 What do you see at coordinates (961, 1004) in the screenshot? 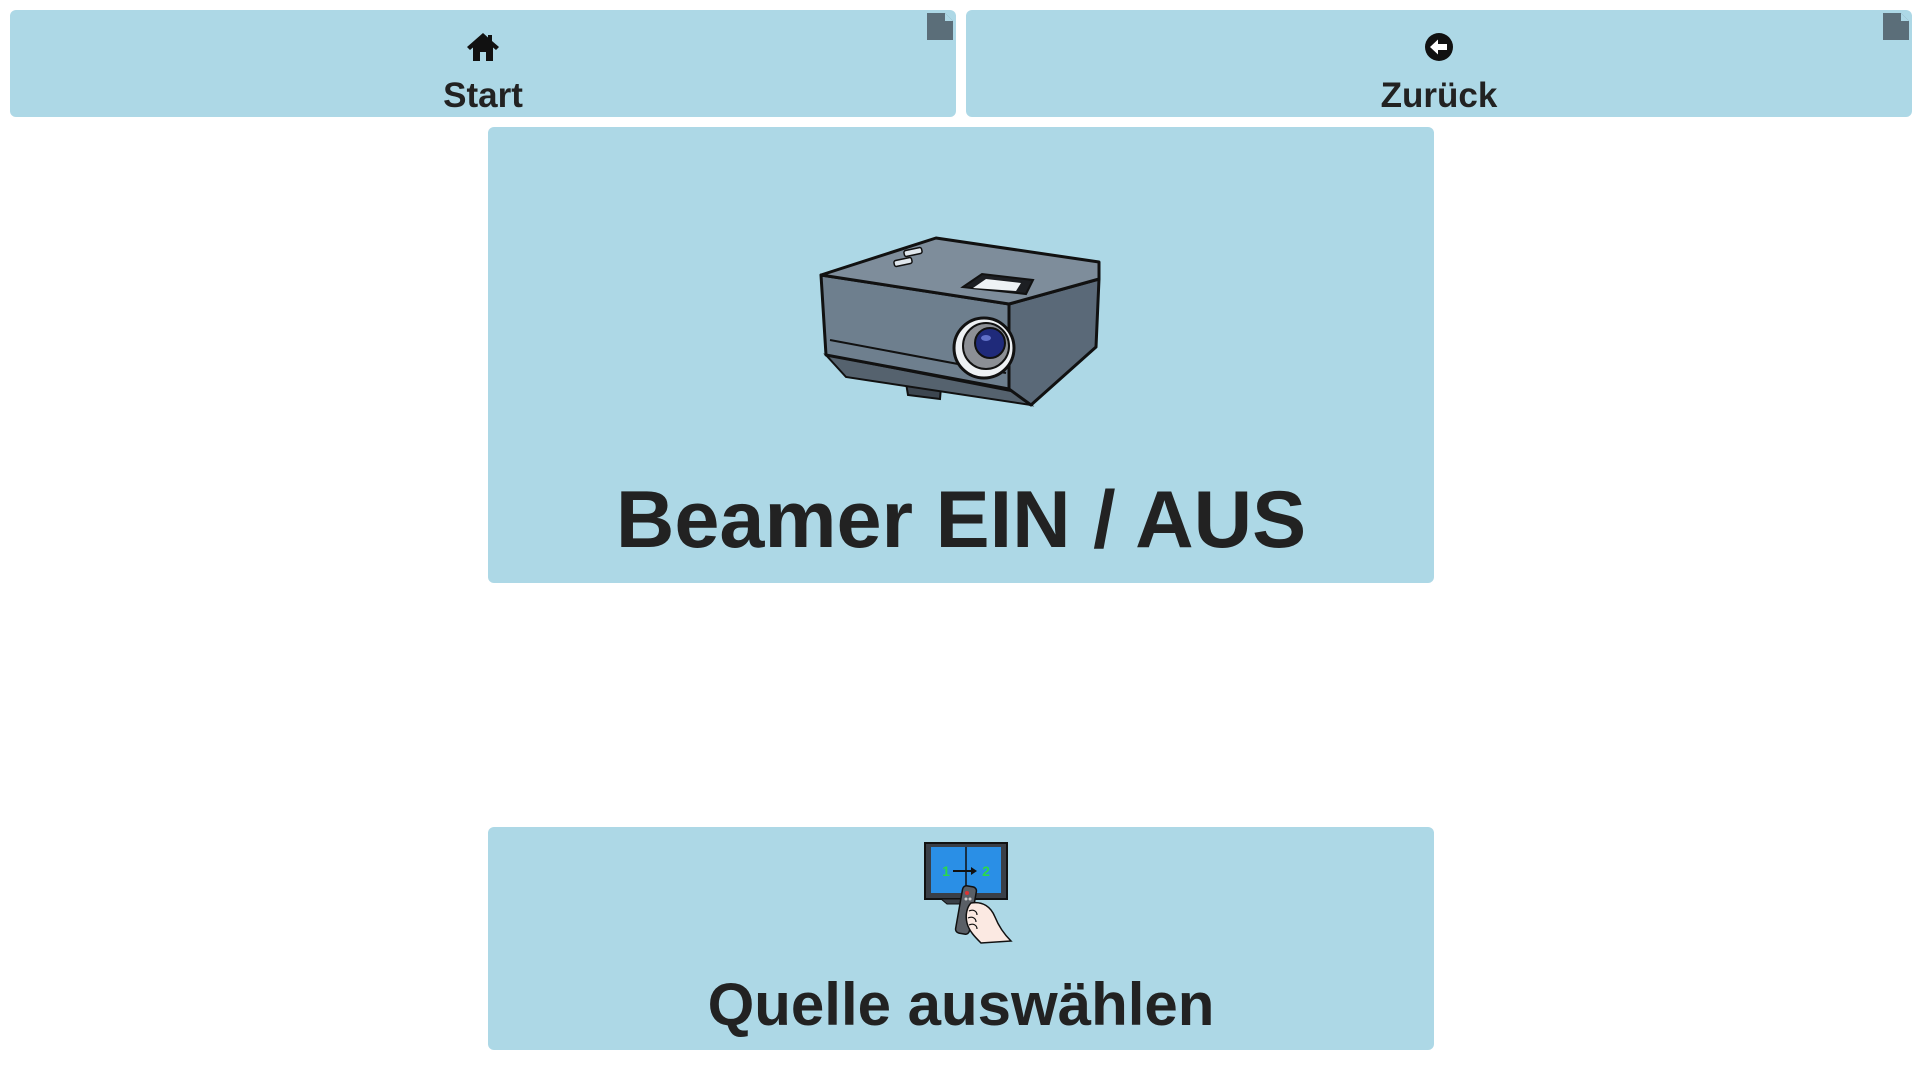
I see `select-source-label: Quelle auswählen` at bounding box center [961, 1004].